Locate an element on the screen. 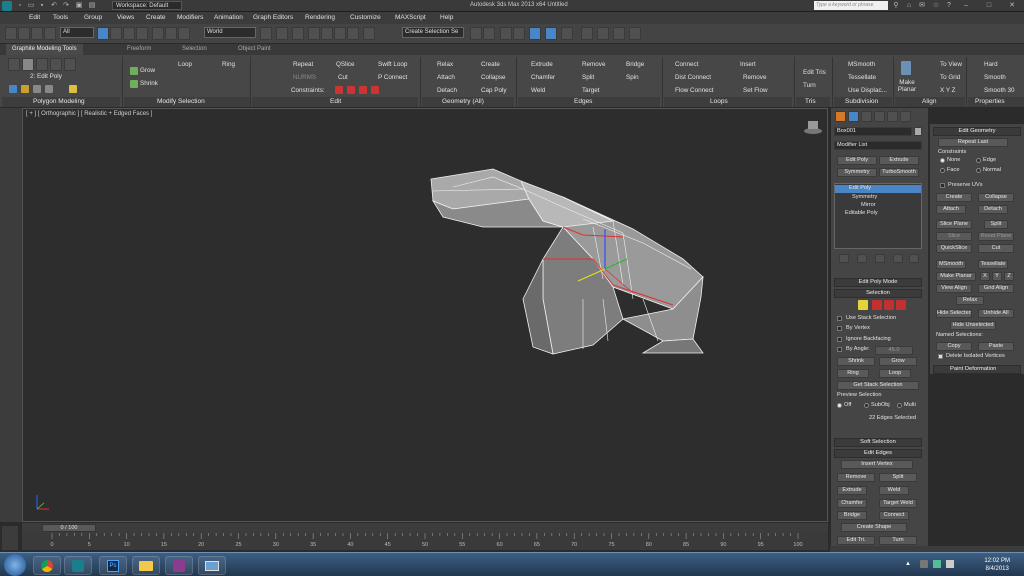 The width and height of the screenshot is (1024, 576). set-flow-button: Set Flow is located at coordinates (755, 90).